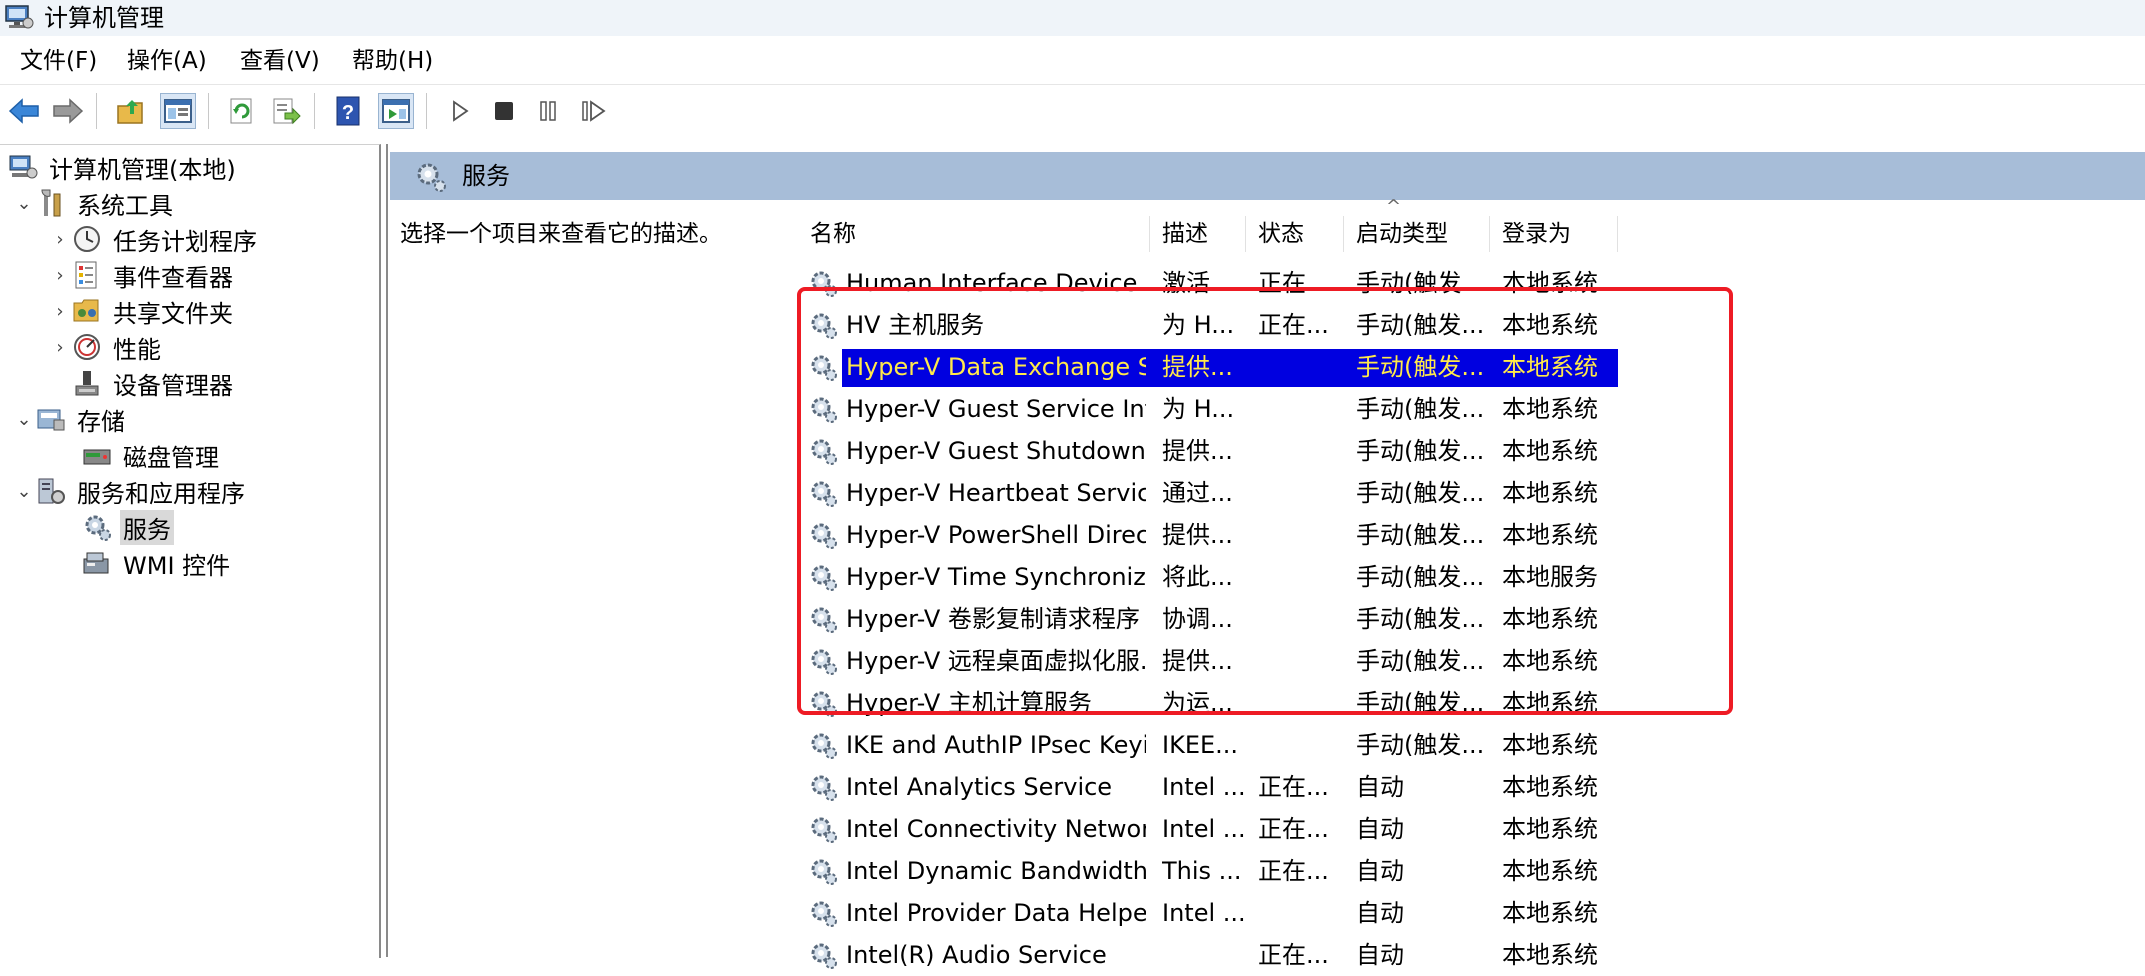 The image size is (2145, 976). Describe the element at coordinates (97, 455) in the screenshot. I see `disk-icon` at that location.